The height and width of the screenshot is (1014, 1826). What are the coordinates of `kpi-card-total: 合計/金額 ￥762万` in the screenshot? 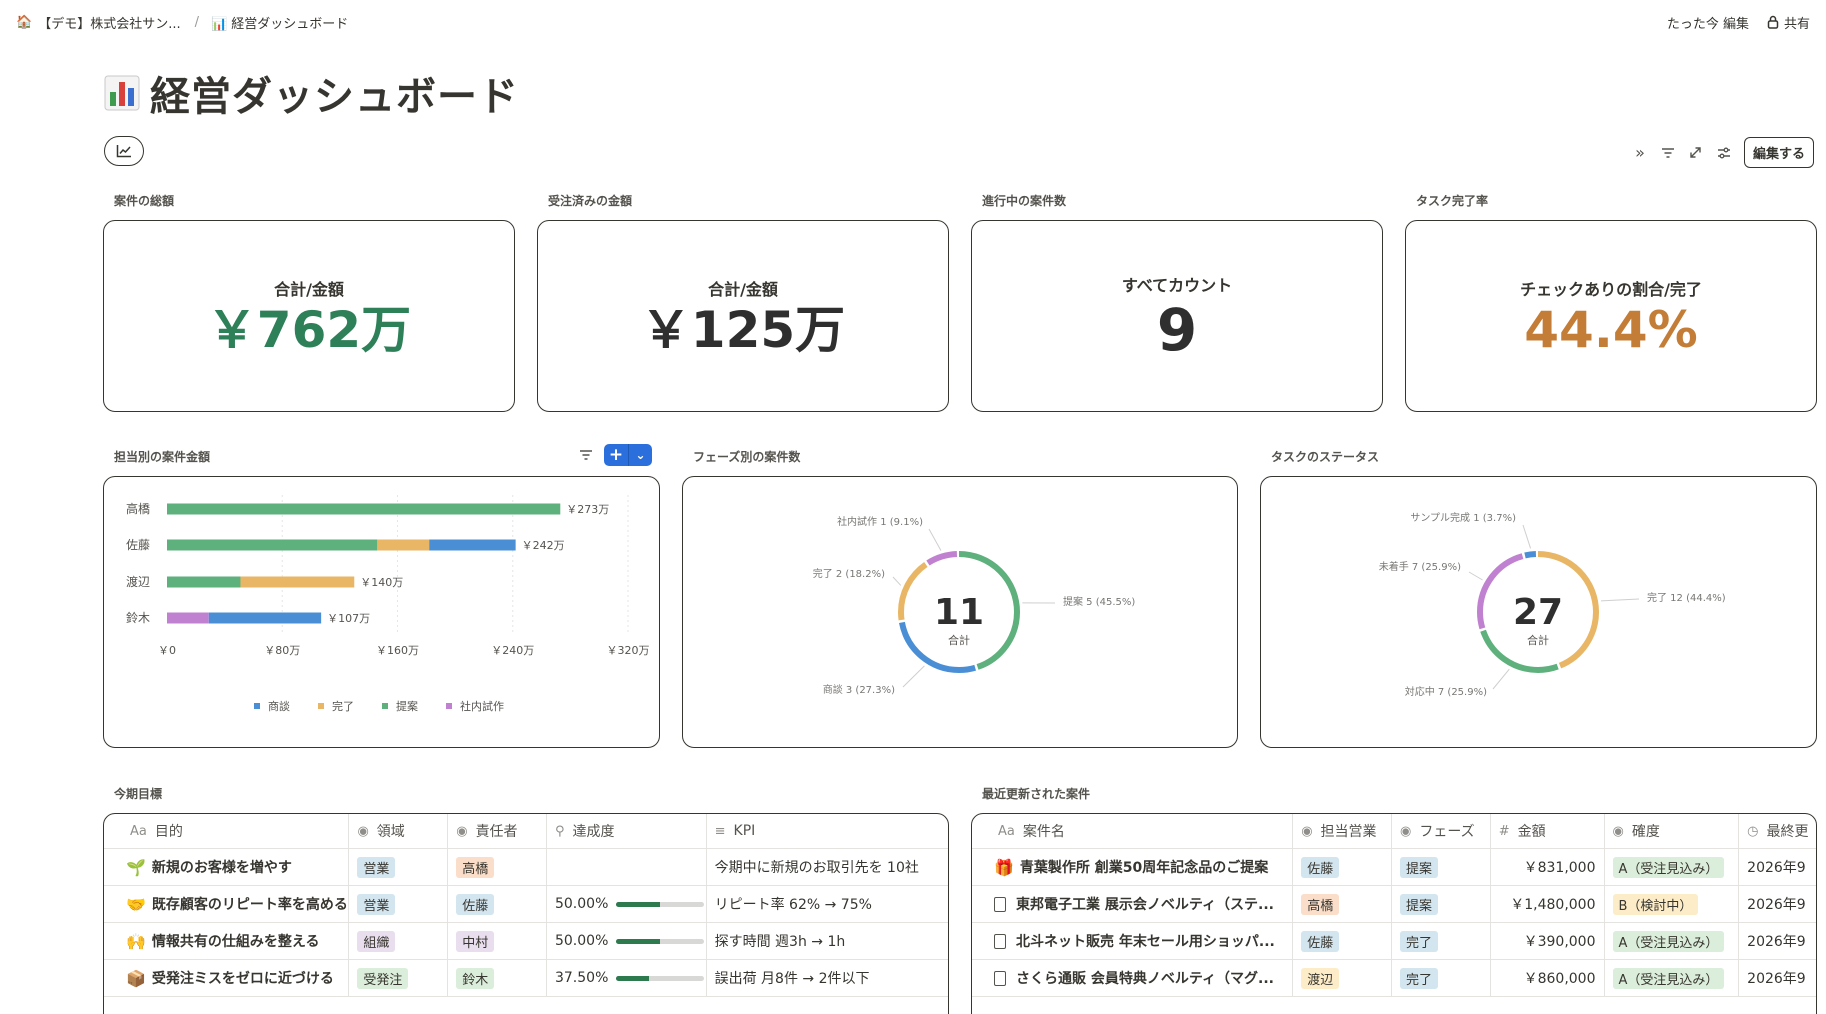 It's located at (309, 316).